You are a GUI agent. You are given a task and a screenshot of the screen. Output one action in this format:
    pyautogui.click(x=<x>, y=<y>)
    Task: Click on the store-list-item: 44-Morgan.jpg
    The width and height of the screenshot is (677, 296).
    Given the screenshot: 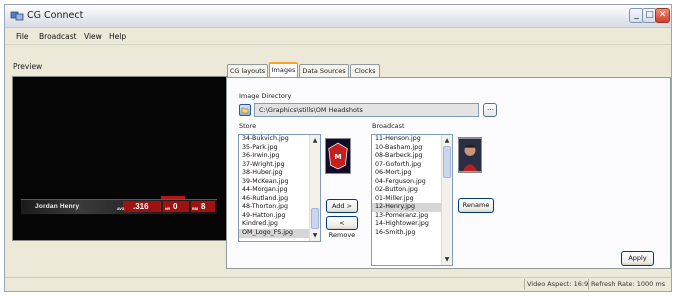 What is the action you would take?
    pyautogui.click(x=279, y=190)
    